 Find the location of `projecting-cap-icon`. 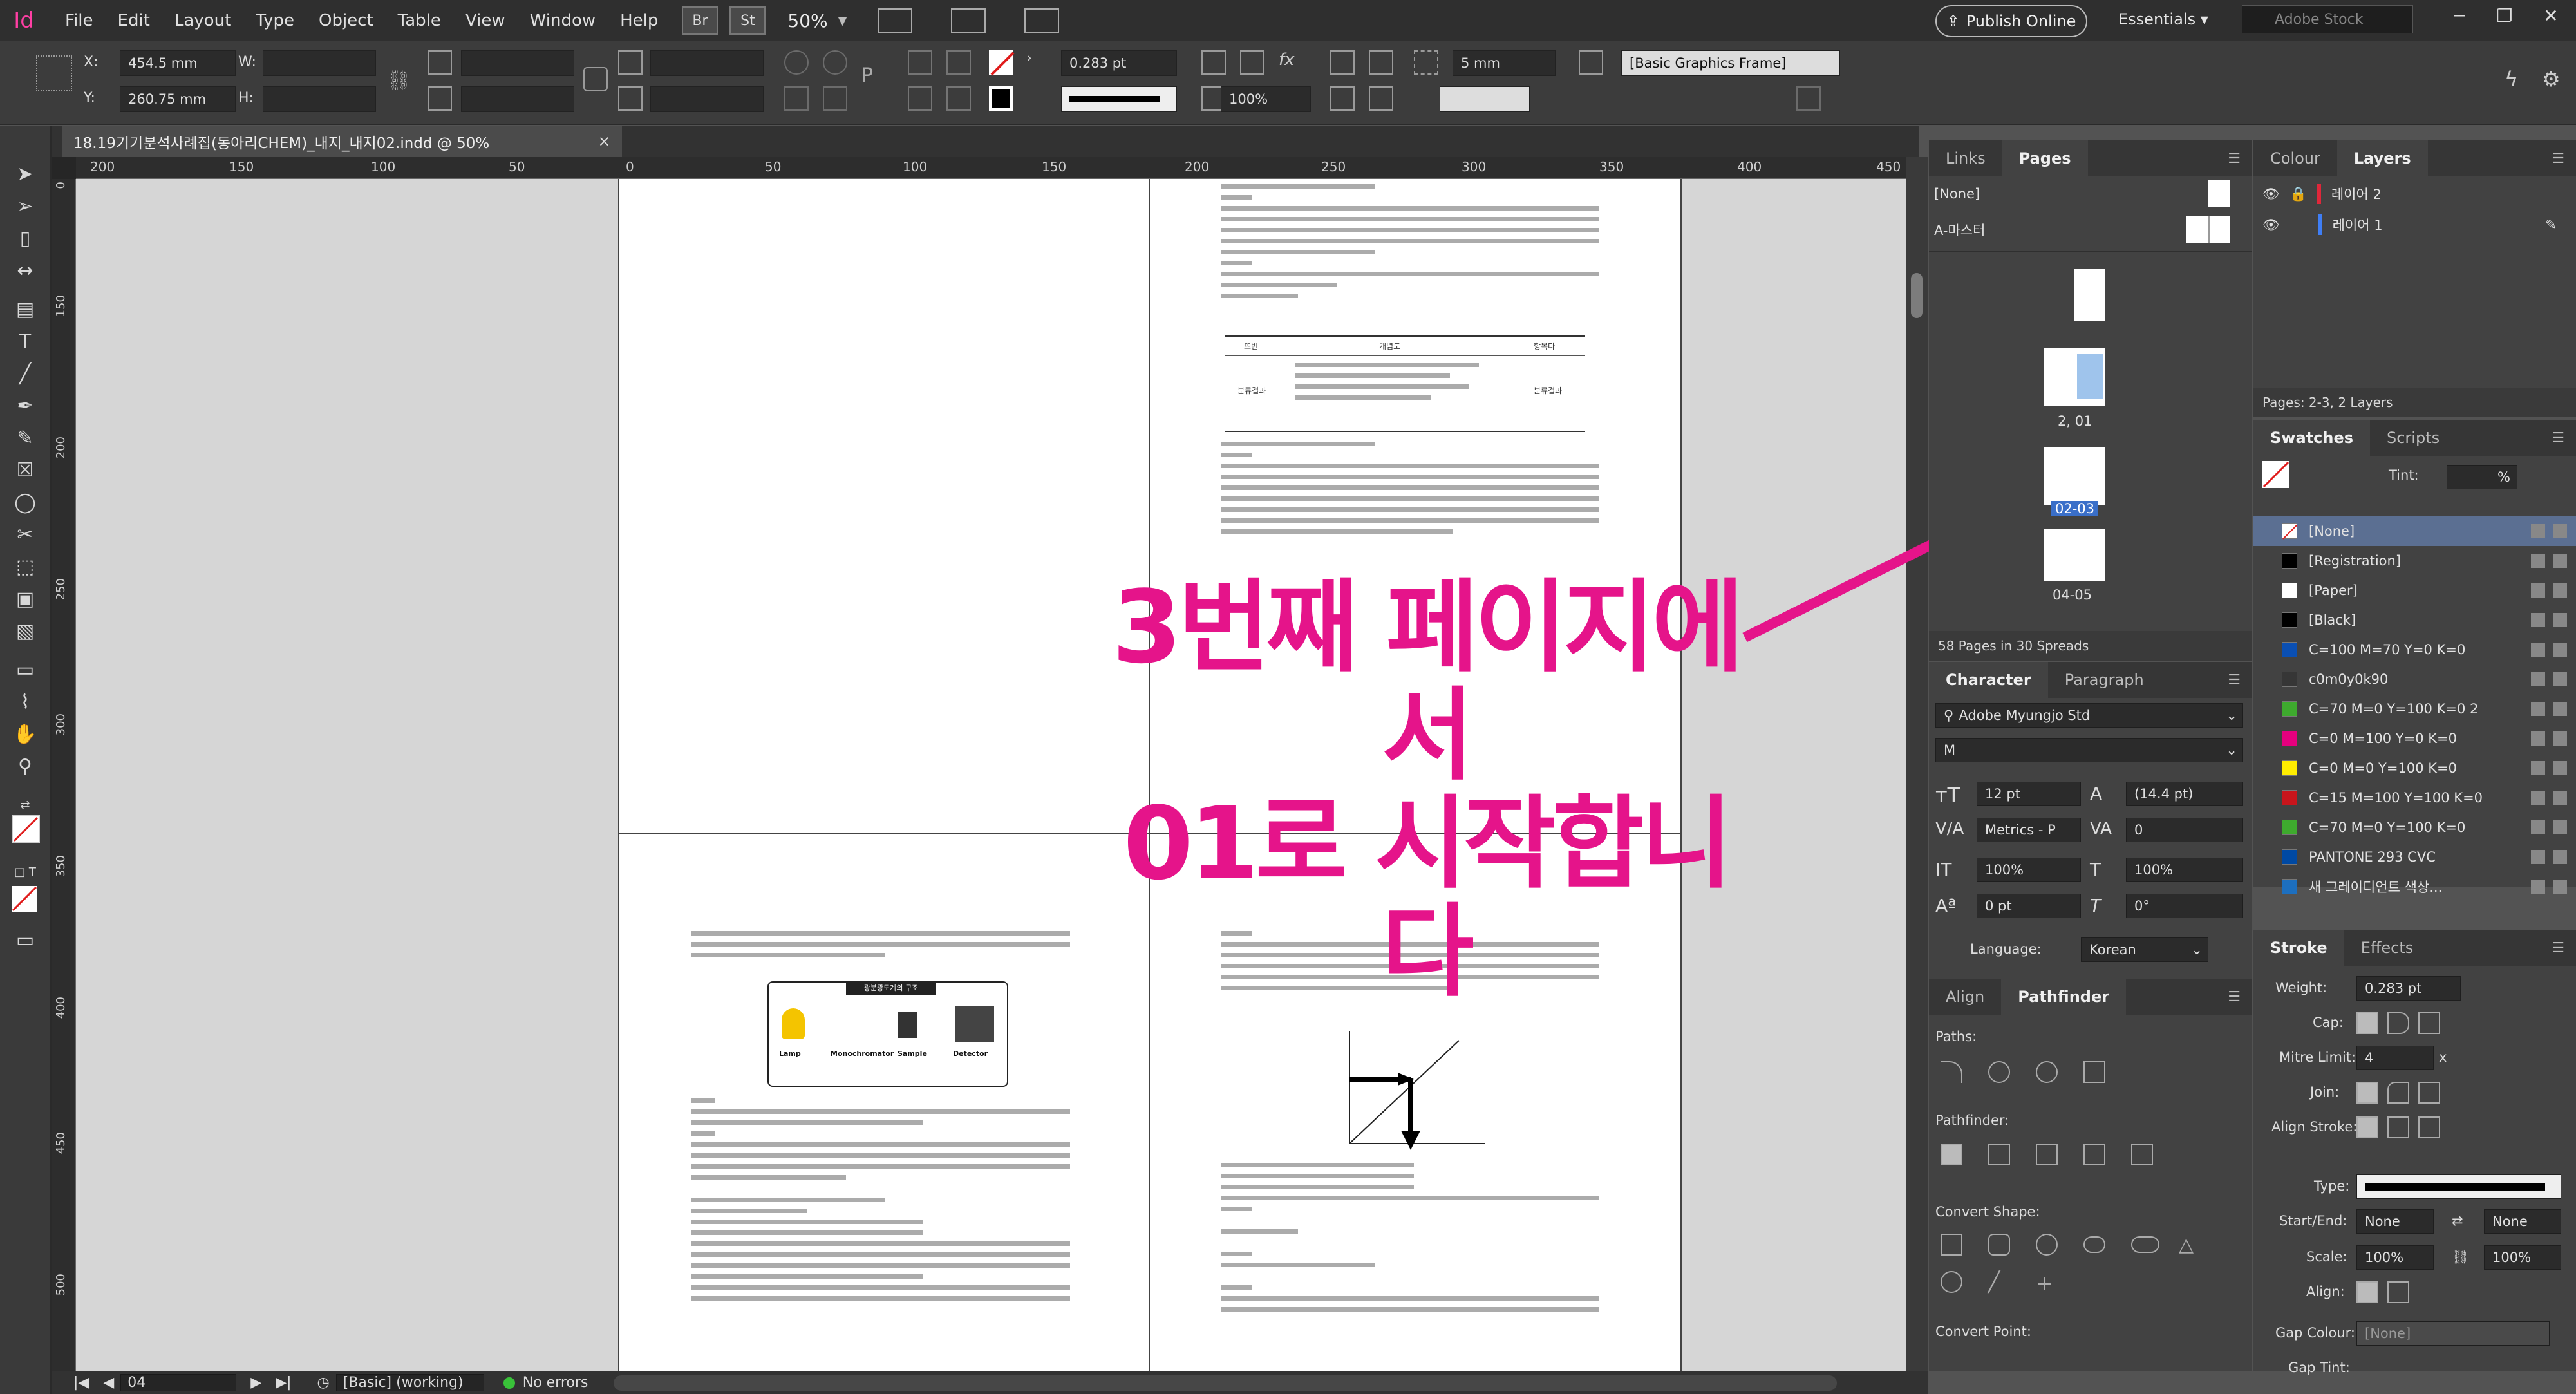

projecting-cap-icon is located at coordinates (2429, 1023).